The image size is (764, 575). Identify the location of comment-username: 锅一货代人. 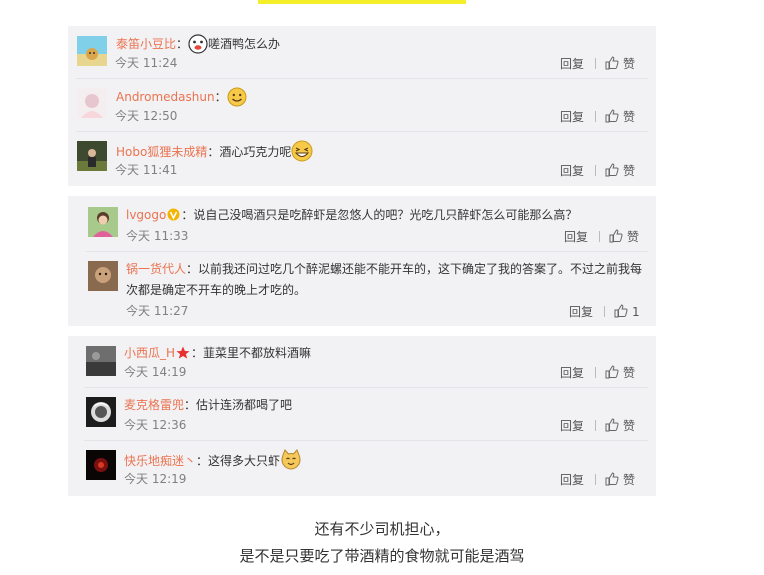
(156, 269).